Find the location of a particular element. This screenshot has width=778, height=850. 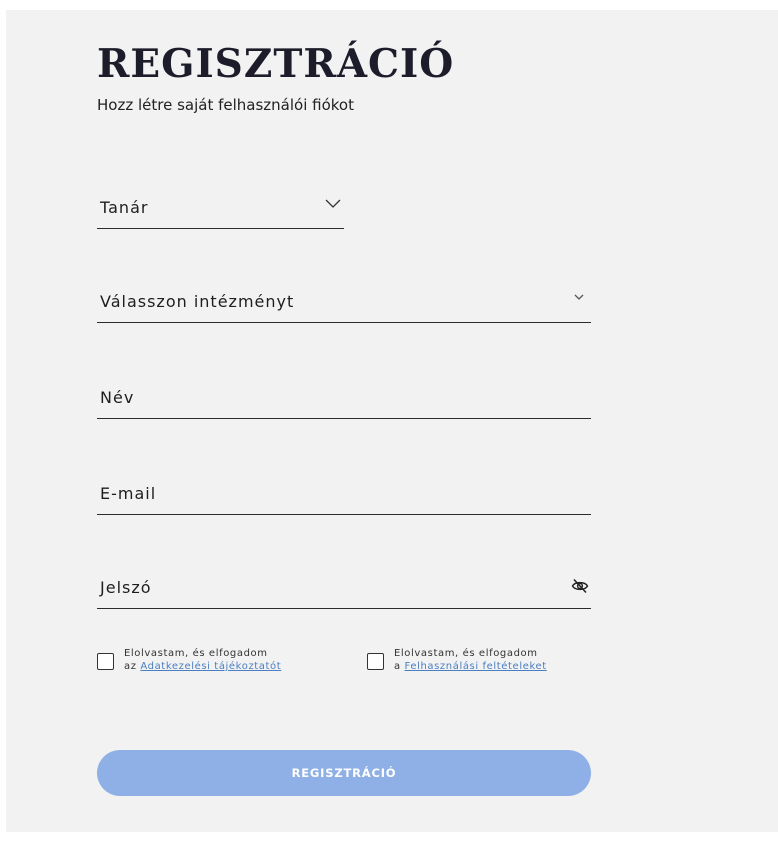

terms-checkbox is located at coordinates (375, 661).